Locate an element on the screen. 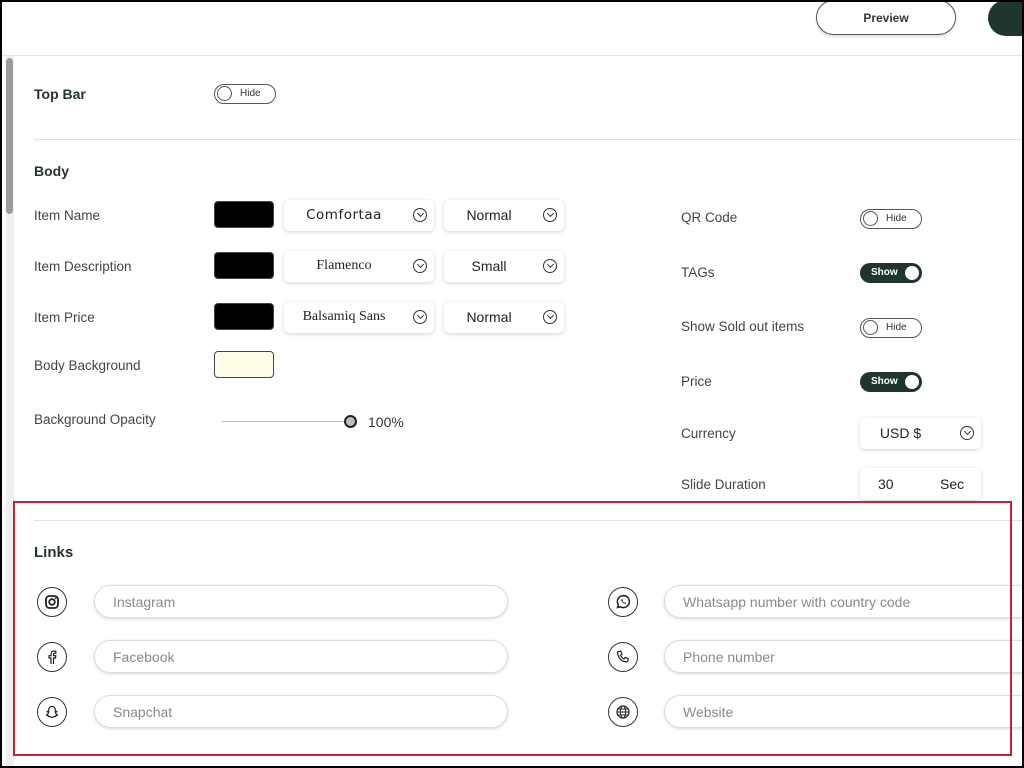 The height and width of the screenshot is (768, 1024). whatsapp-icon is located at coordinates (623, 602).